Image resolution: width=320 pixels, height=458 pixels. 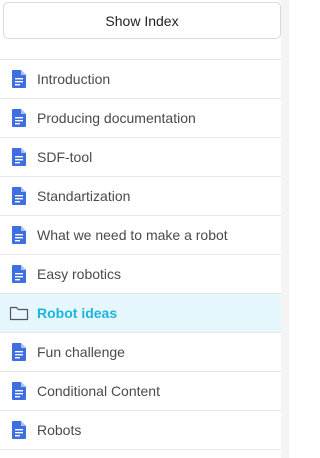 What do you see at coordinates (79, 274) in the screenshot?
I see `nav-item-label: Easy robotics` at bounding box center [79, 274].